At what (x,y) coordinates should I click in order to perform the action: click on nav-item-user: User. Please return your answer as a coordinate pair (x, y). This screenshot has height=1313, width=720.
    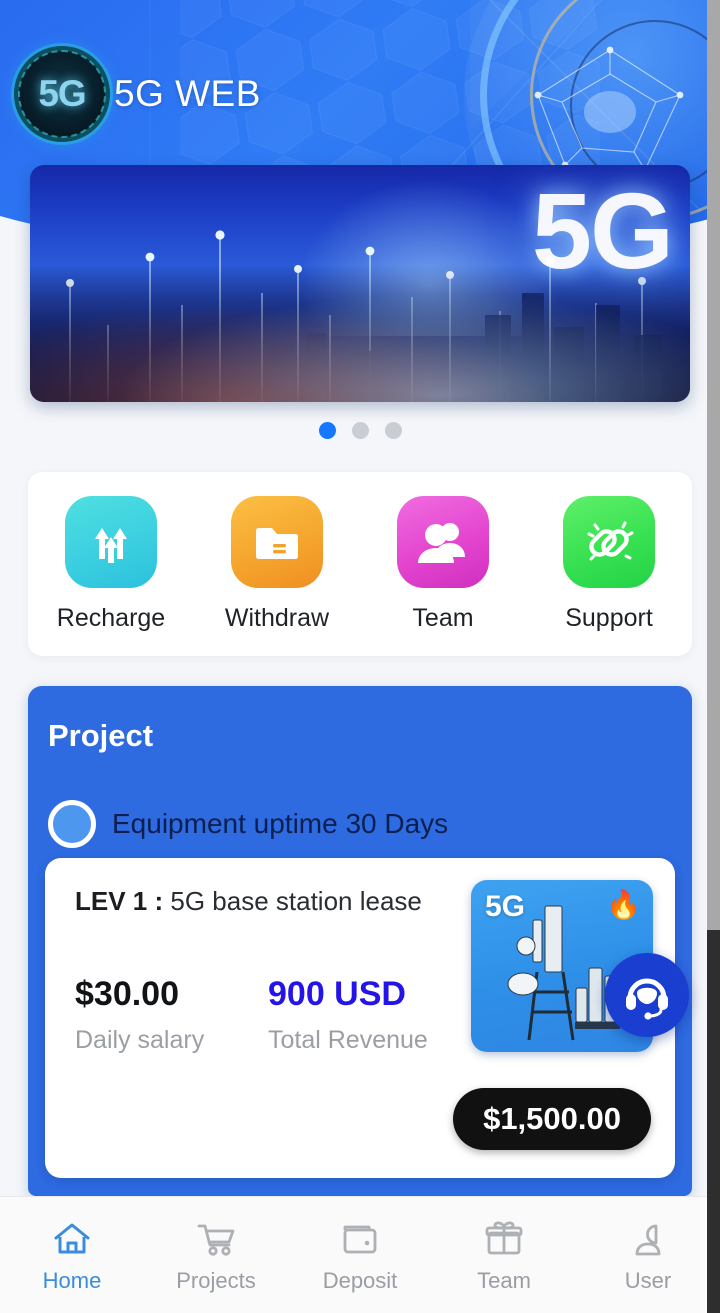
    Looking at the image, I should click on (648, 1255).